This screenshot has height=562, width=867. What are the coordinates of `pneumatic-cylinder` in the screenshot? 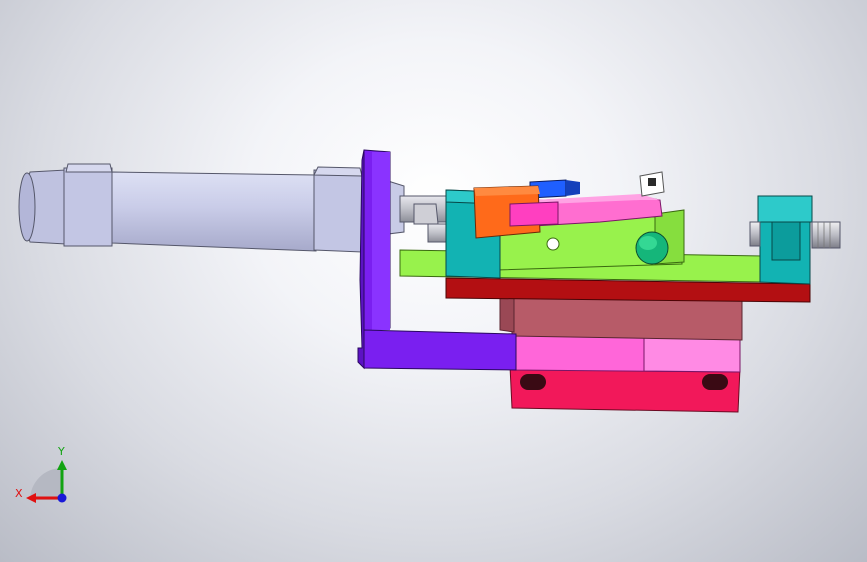 It's located at (211, 208).